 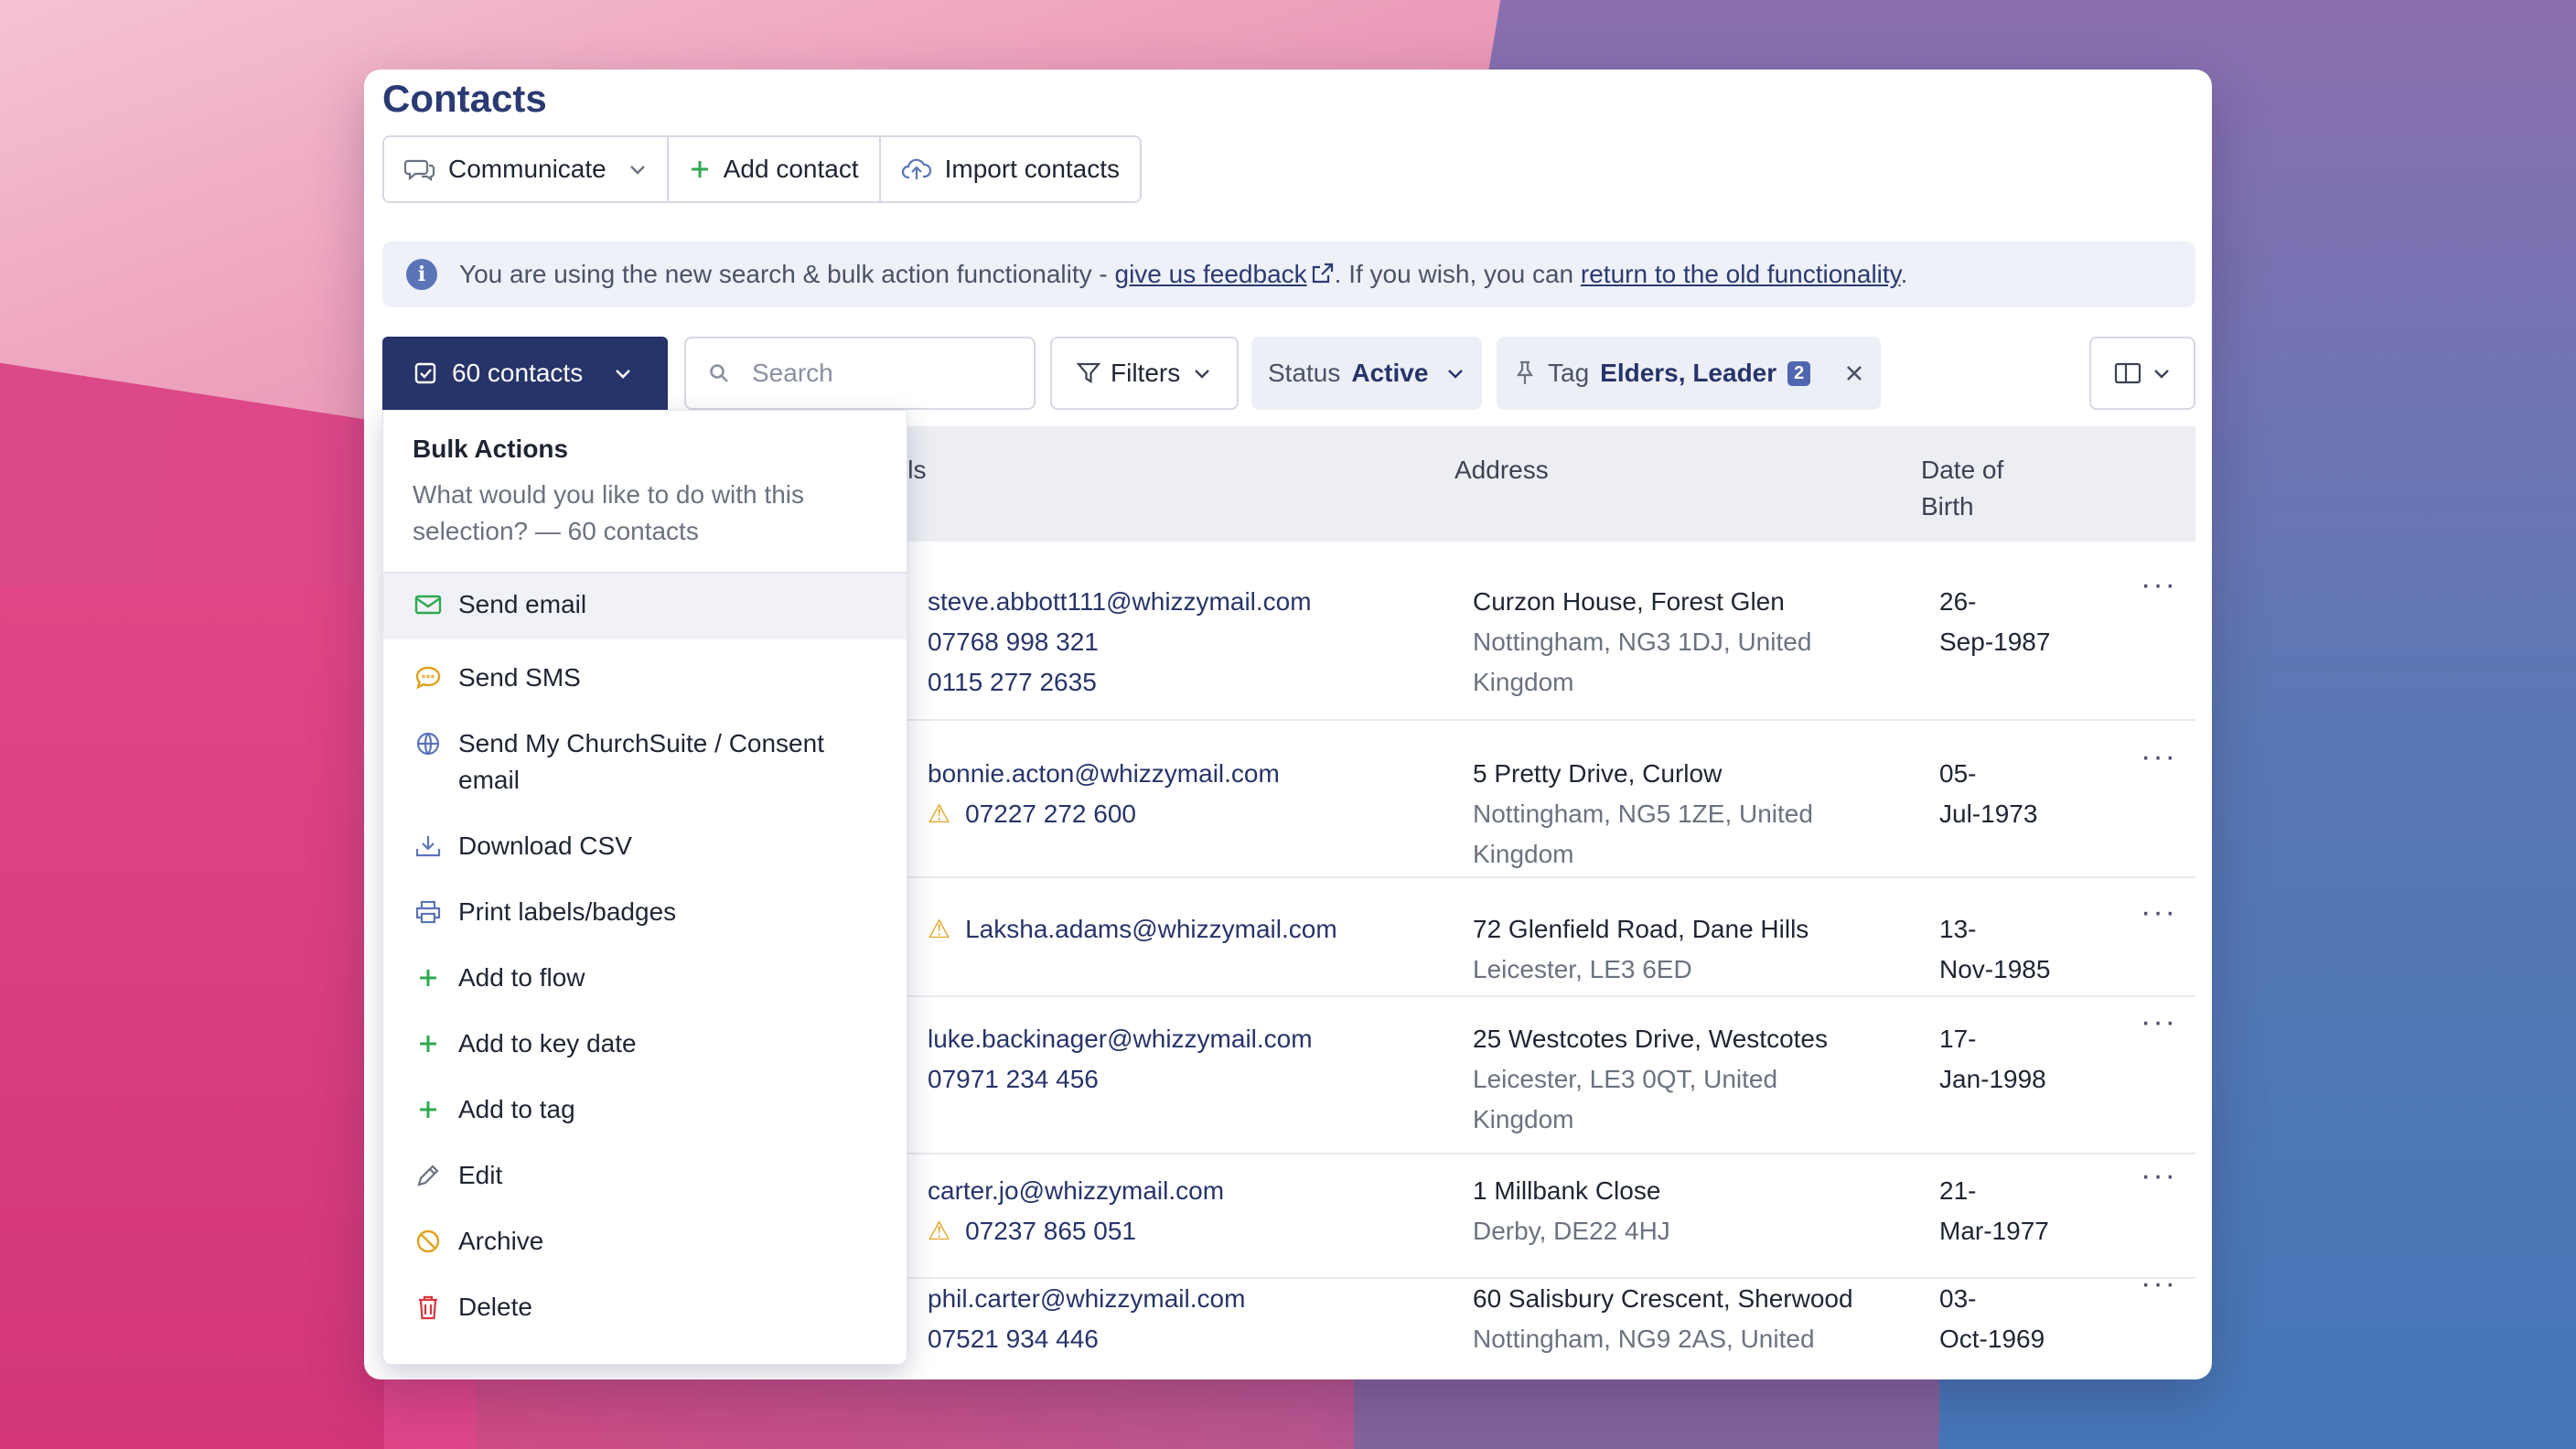 What do you see at coordinates (1958, 1039) in the screenshot?
I see `dob-line: 17-` at bounding box center [1958, 1039].